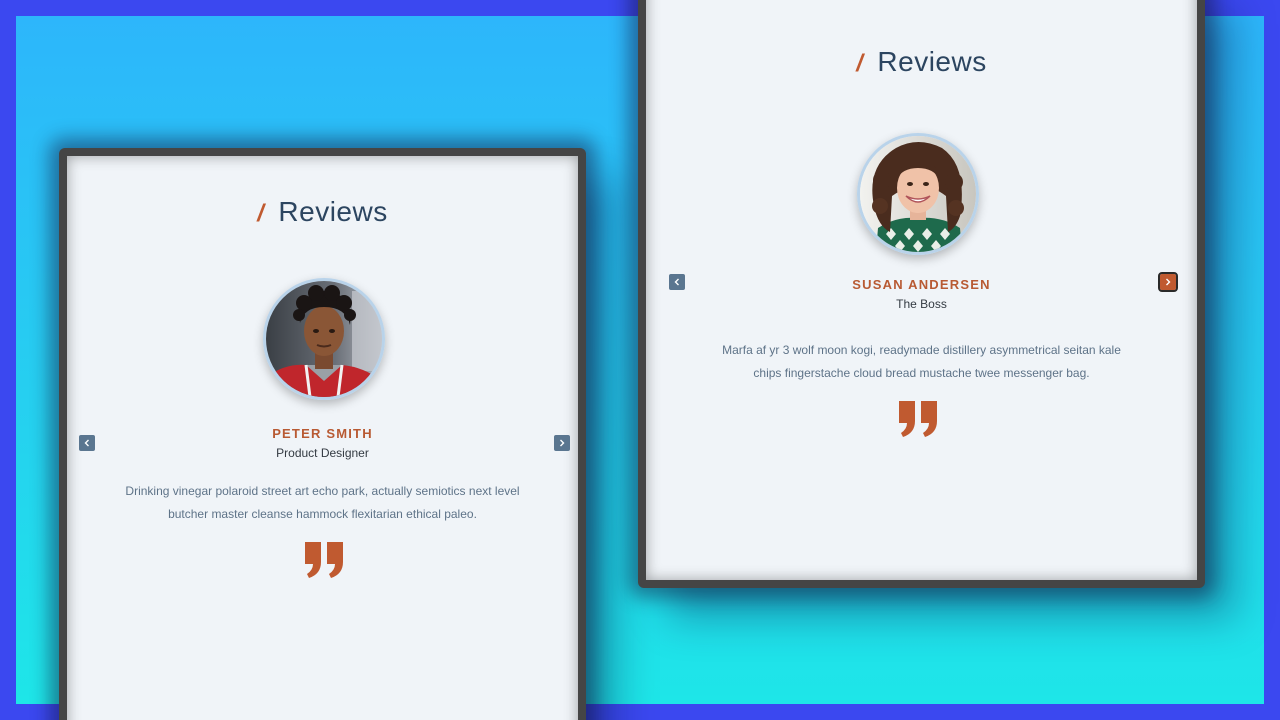 This screenshot has width=1280, height=720. Describe the element at coordinates (322, 453) in the screenshot. I see `reviewer-role: Product Designer` at that location.